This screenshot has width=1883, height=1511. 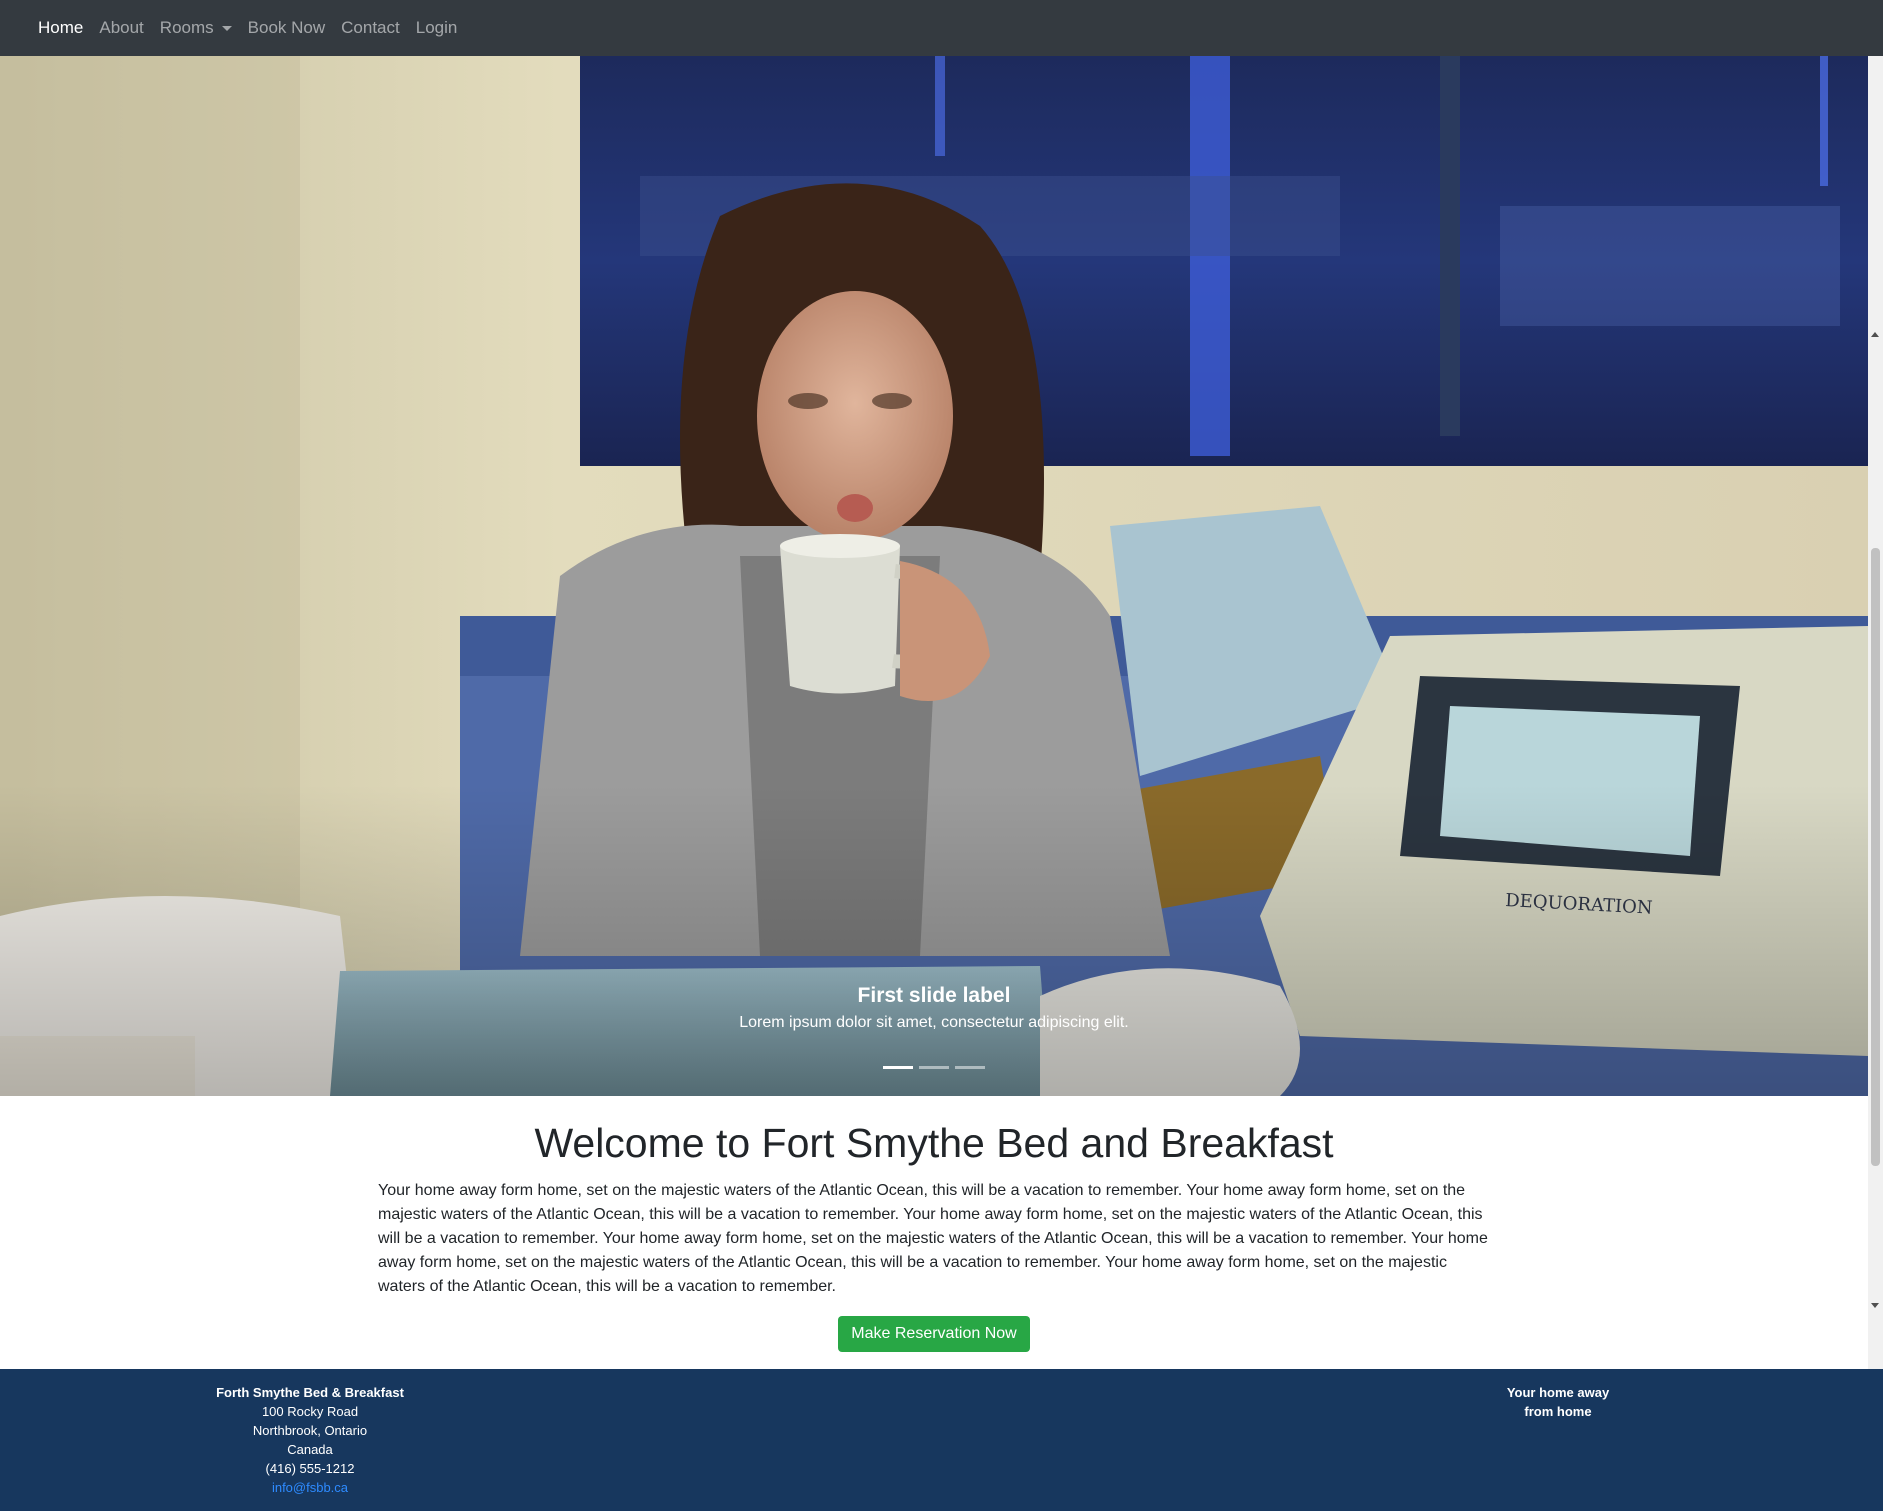 What do you see at coordinates (941, 28) in the screenshot?
I see `navbar: Home About Rooms Book Now Contact Login` at bounding box center [941, 28].